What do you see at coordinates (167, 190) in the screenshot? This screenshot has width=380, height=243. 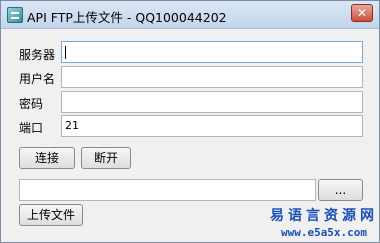 I see `file-path-input` at bounding box center [167, 190].